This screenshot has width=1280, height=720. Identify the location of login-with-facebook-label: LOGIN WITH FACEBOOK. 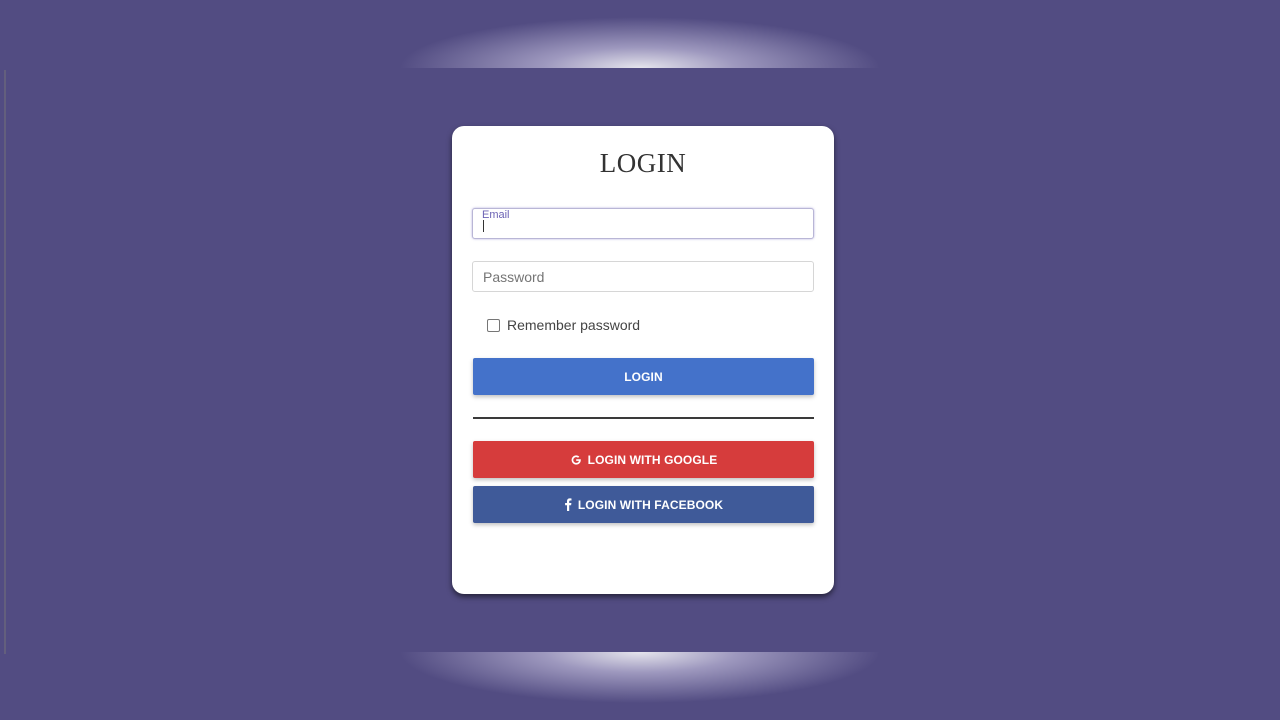
(650, 504).